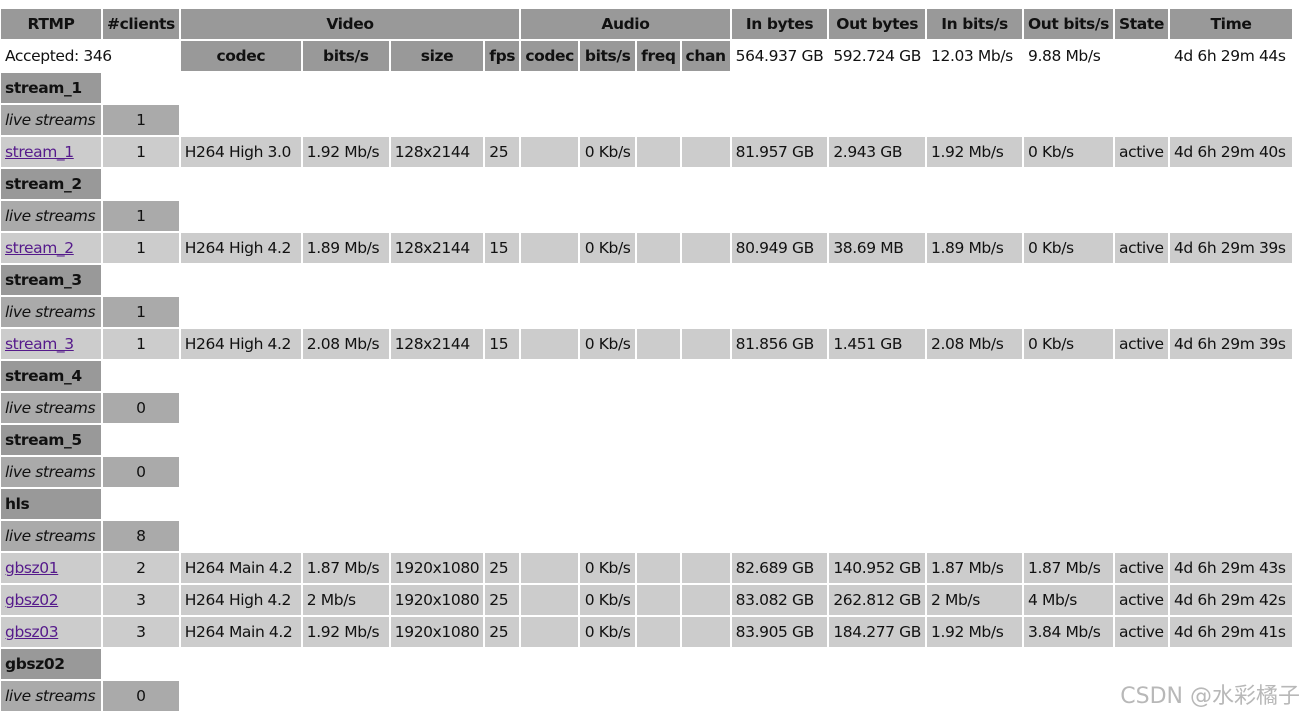 The width and height of the screenshot is (1306, 716). What do you see at coordinates (141, 536) in the screenshot?
I see `live-streams-count: 8` at bounding box center [141, 536].